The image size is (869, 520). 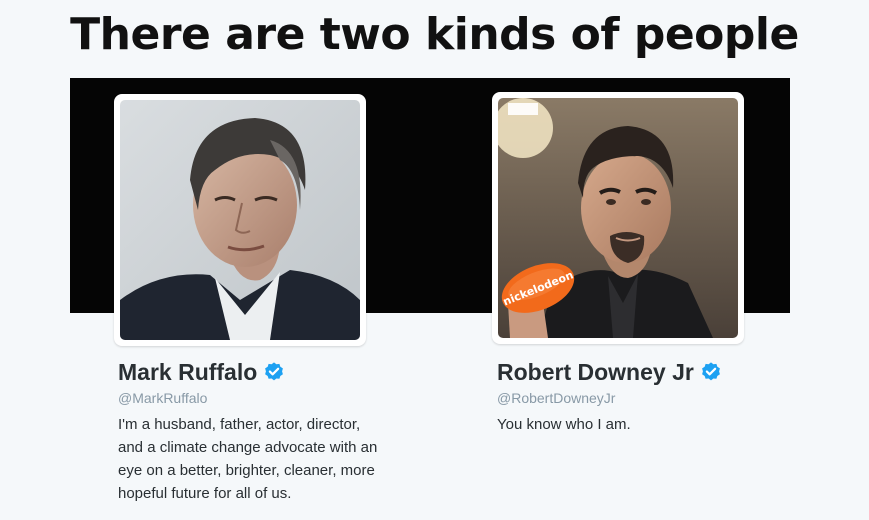 I want to click on bio-line: eye on a better, brighter, cleaner, more, so click(x=246, y=470).